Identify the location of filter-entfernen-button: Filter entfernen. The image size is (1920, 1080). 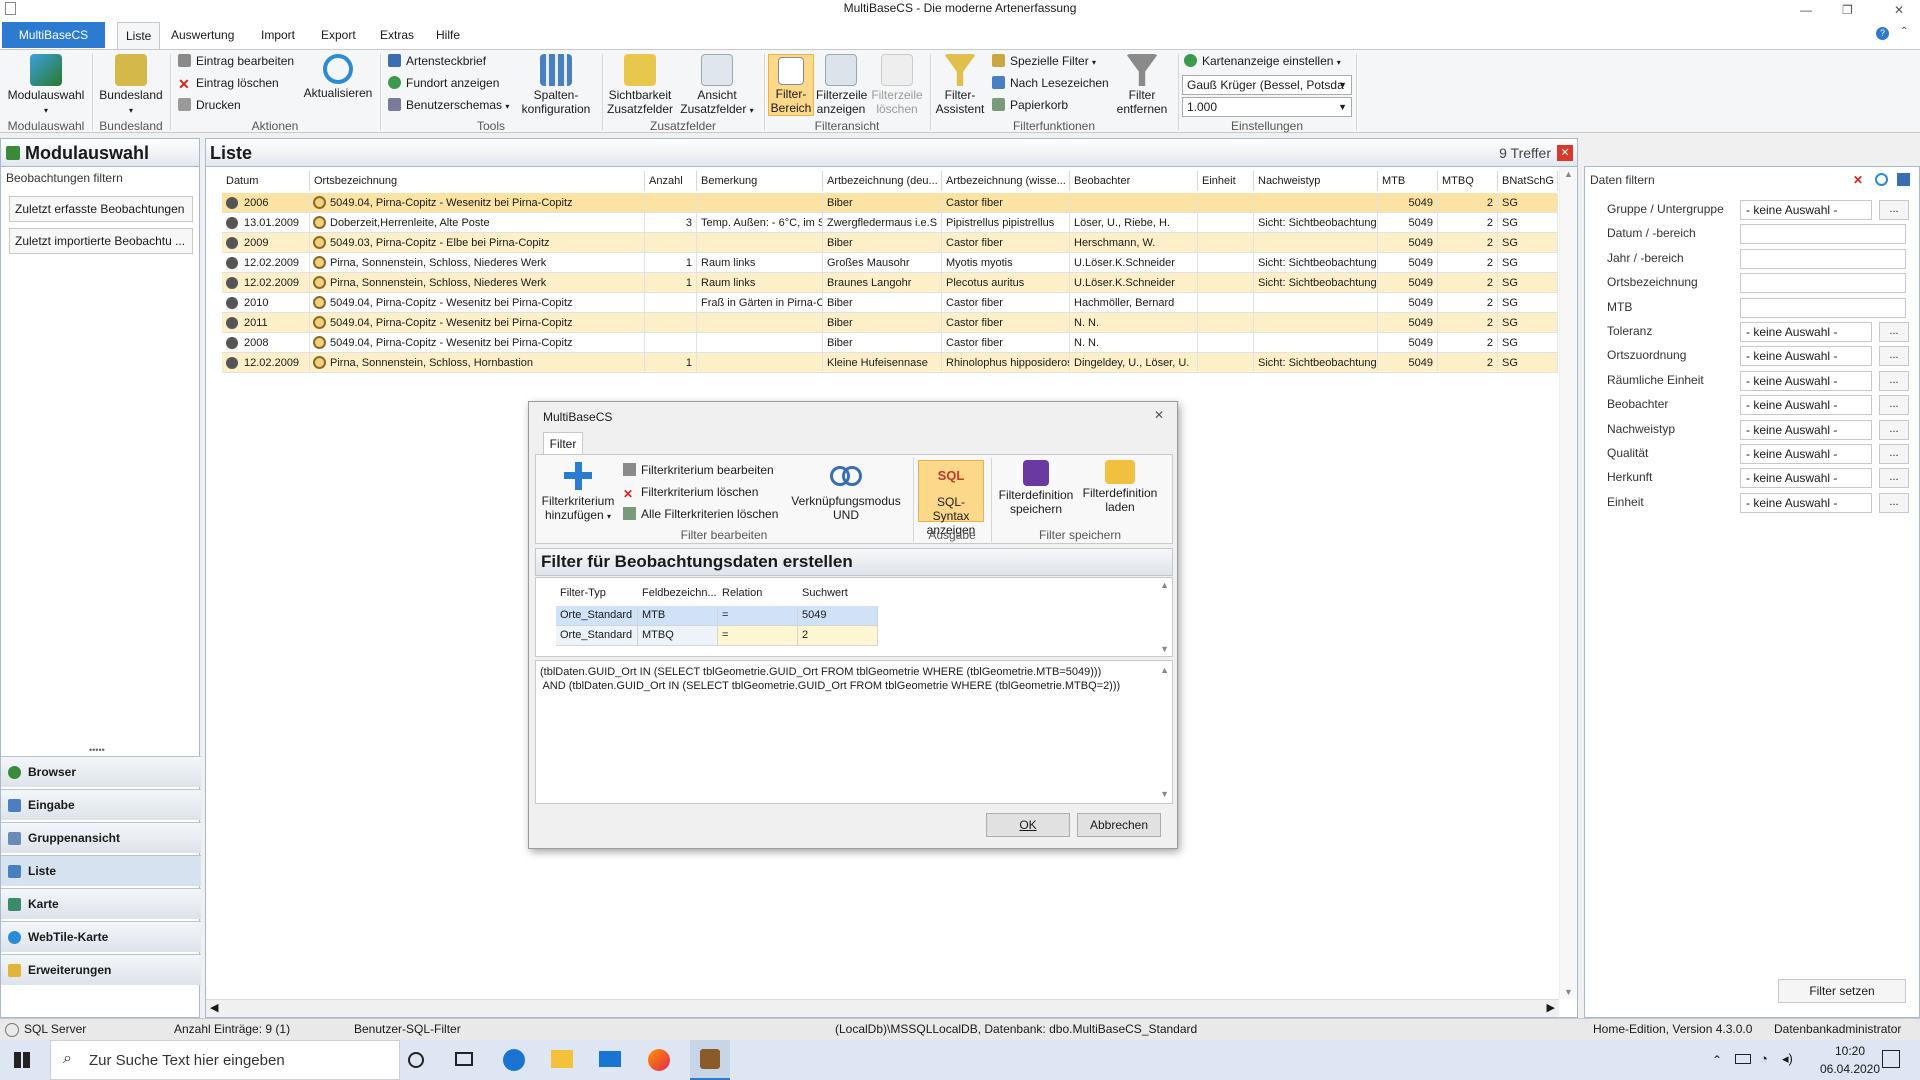
(1142, 85).